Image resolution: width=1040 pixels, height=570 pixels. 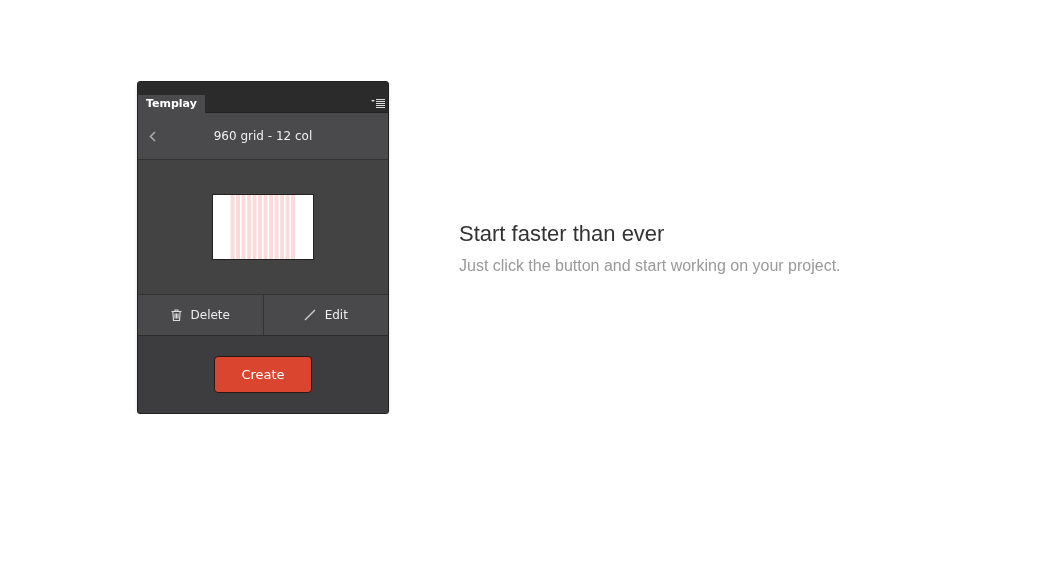 I want to click on feature-title: Start faster than ever, so click(x=562, y=234).